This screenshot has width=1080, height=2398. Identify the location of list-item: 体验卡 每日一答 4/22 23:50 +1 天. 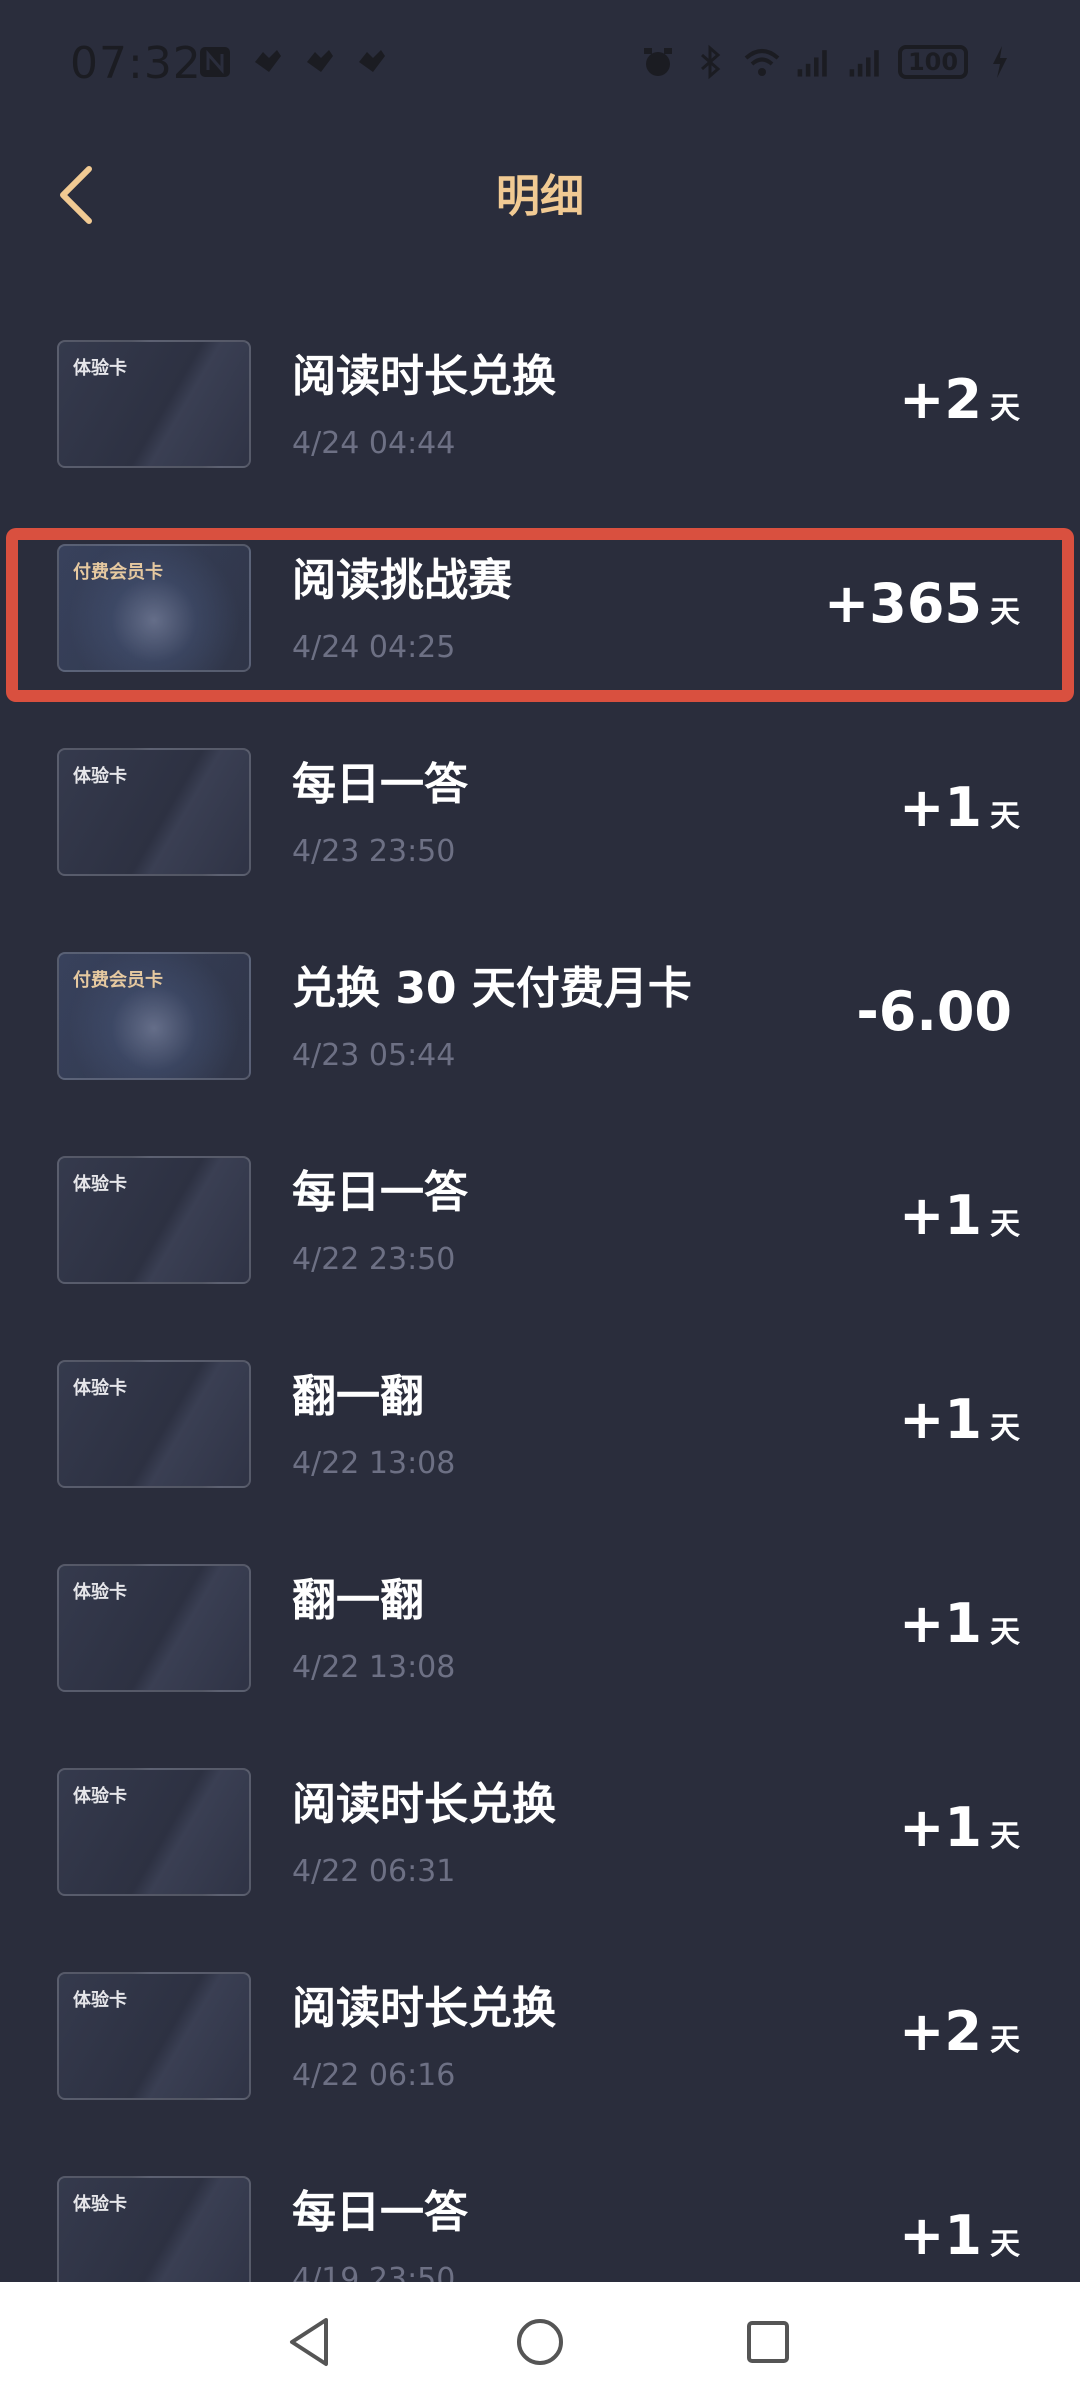
(540, 1218).